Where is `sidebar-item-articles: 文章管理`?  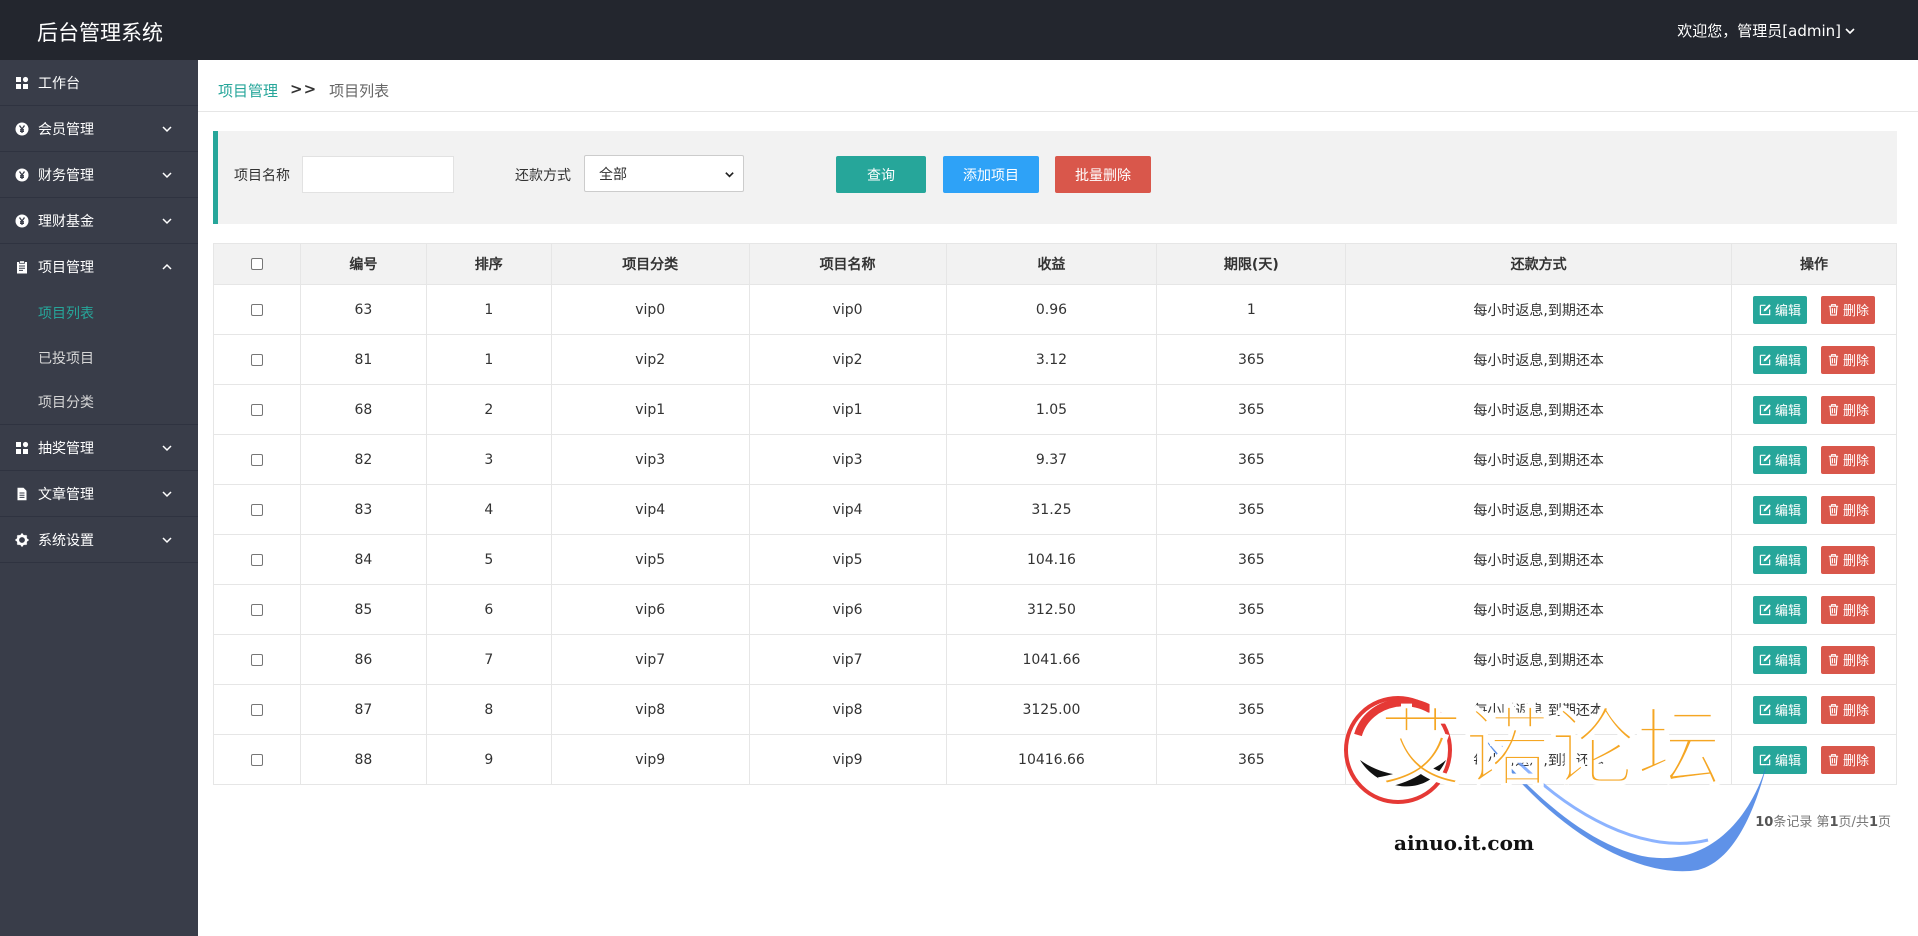 sidebar-item-articles: 文章管理 is located at coordinates (99, 494).